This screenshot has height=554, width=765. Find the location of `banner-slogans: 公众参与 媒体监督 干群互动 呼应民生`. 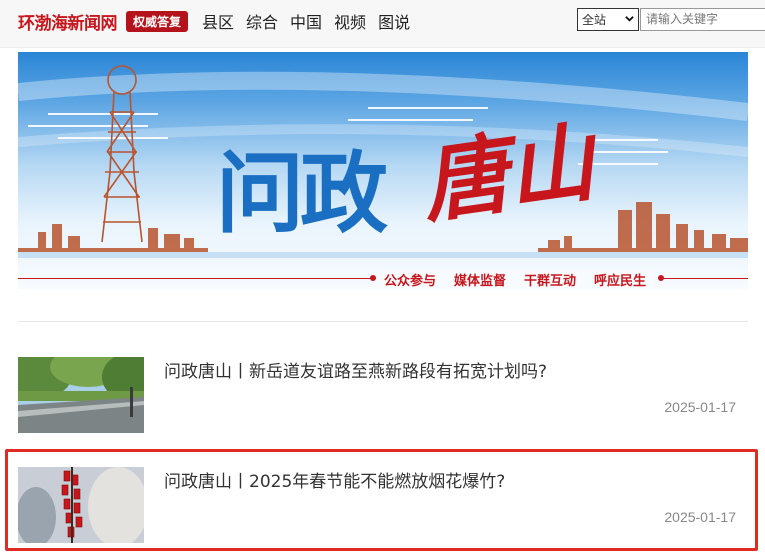

banner-slogans: 公众参与 媒体监督 干群互动 呼应民生 is located at coordinates (515, 279).